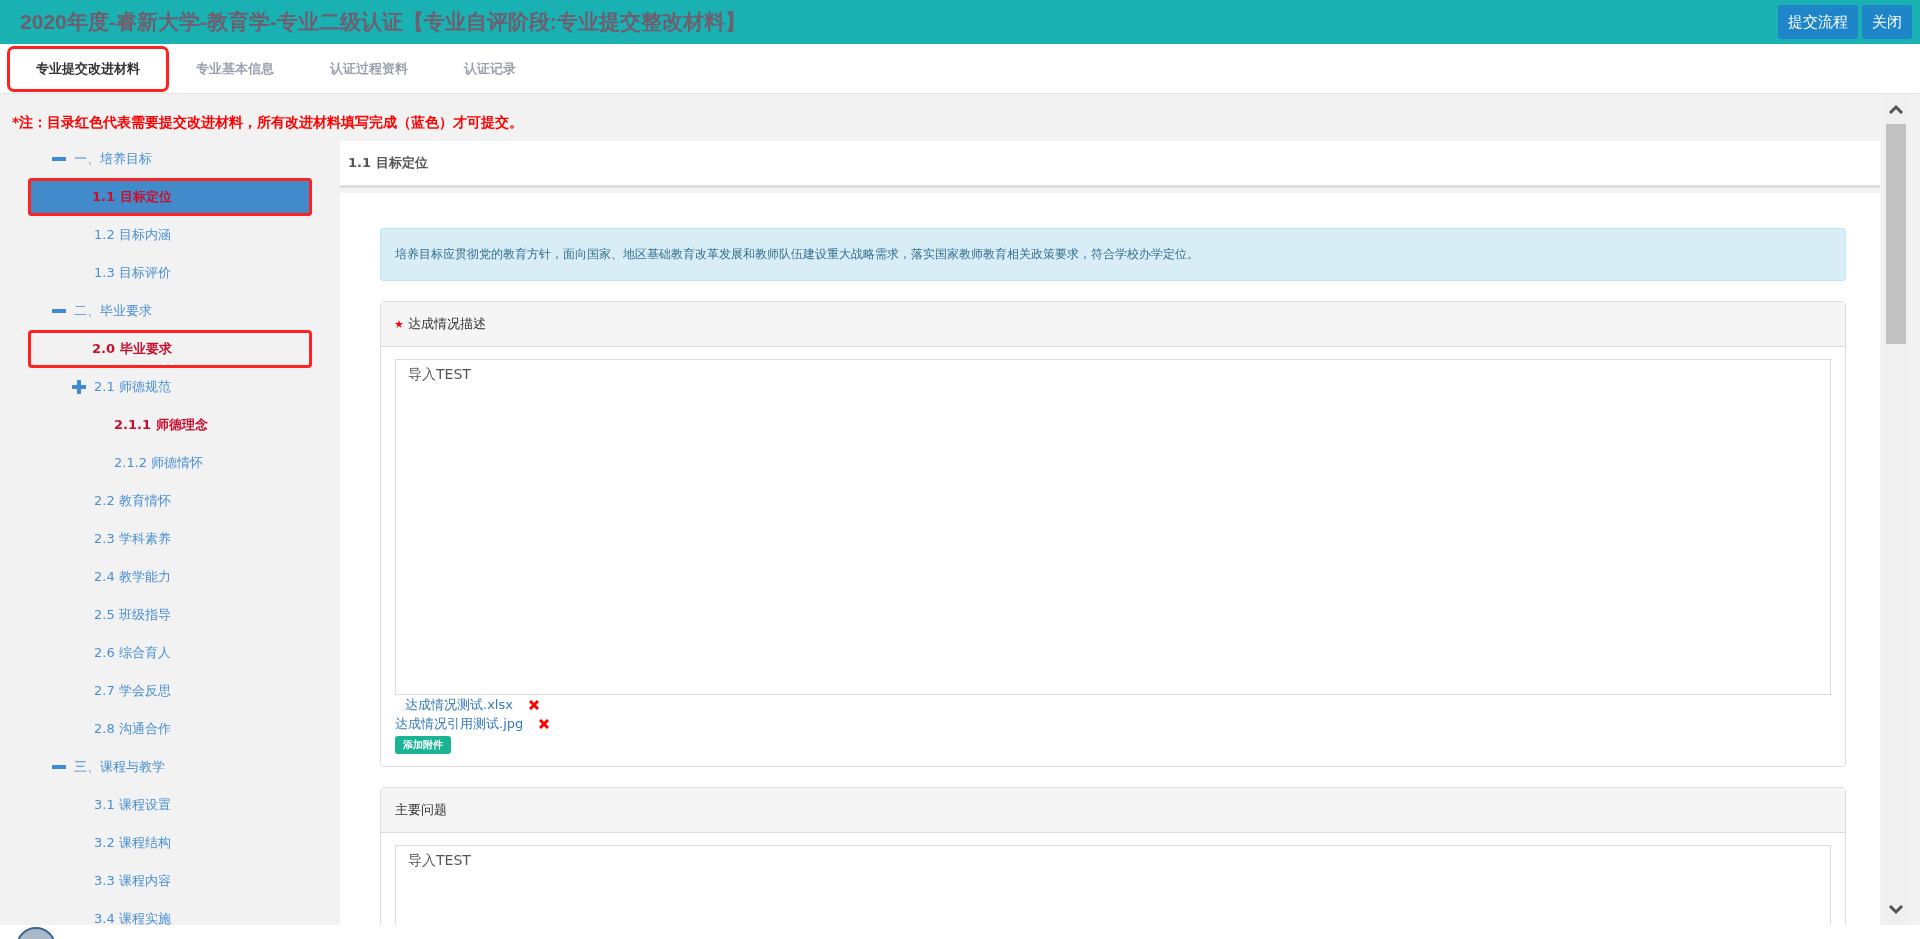 Image resolution: width=1920 pixels, height=939 pixels. Describe the element at coordinates (369, 69) in the screenshot. I see `tab: 认证过程资料` at that location.